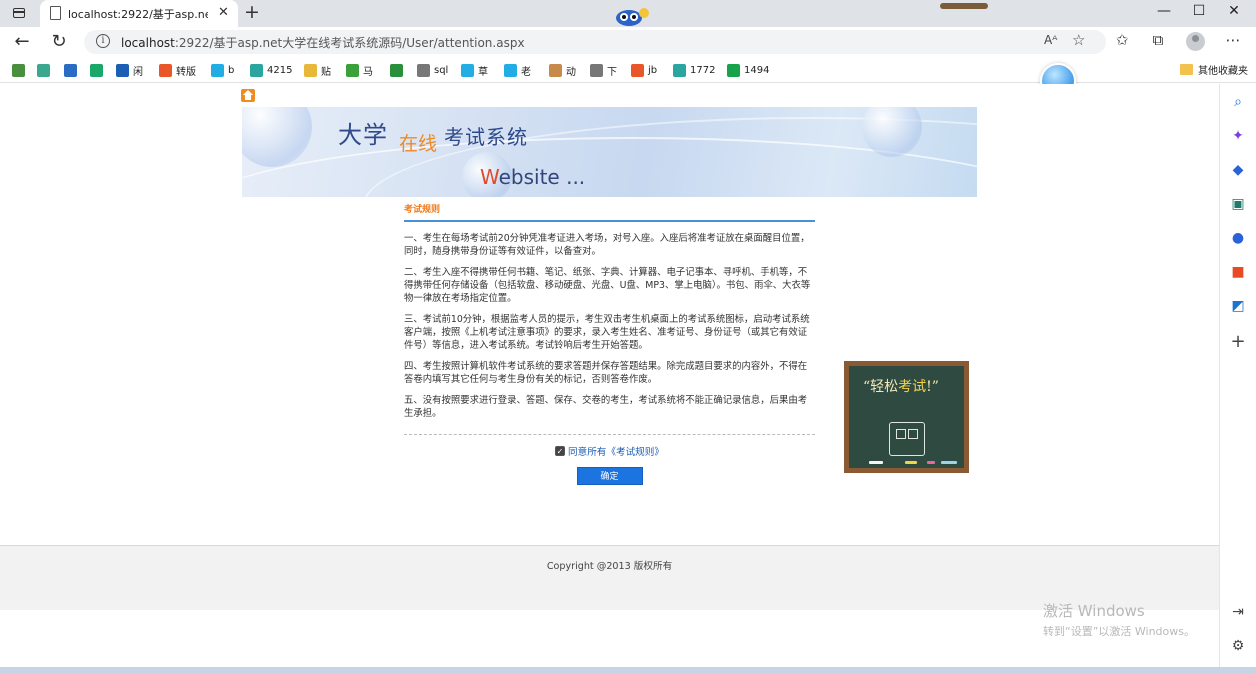 The image size is (1256, 673). Describe the element at coordinates (1119, 631) in the screenshot. I see `watermark-line2: 转到“设置”以激活 Windows。` at that location.